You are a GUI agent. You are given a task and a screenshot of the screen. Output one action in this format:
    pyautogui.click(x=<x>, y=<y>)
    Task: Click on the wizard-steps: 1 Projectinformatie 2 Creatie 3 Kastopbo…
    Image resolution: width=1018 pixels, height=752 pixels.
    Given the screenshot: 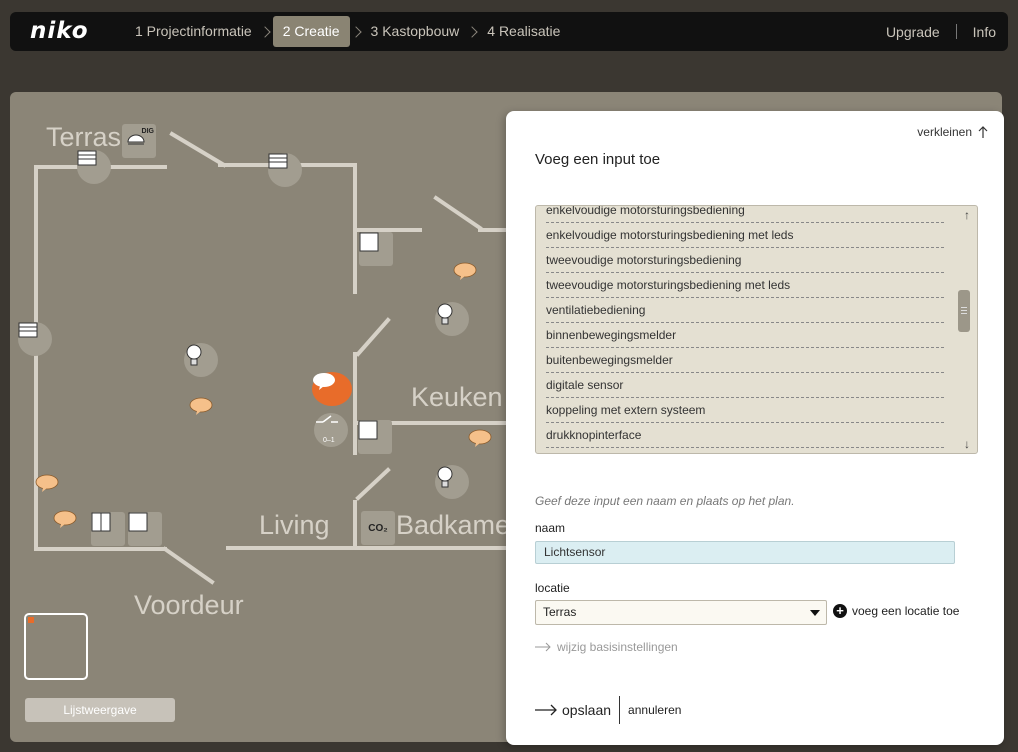 What is the action you would take?
    pyautogui.click(x=347, y=31)
    